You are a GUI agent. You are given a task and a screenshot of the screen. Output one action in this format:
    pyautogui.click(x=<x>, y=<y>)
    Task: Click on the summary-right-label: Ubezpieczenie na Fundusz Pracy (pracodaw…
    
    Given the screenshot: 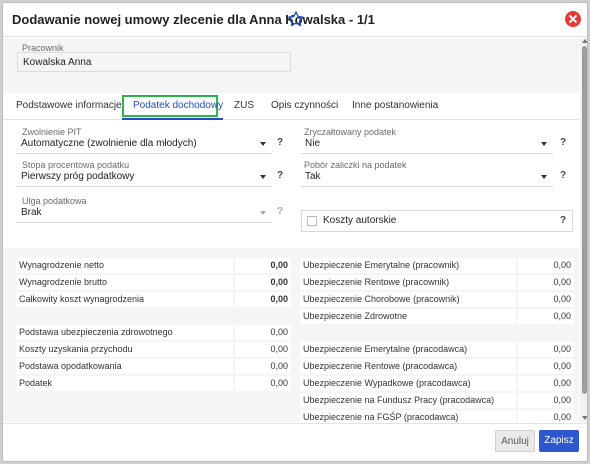 What is the action you would take?
    pyautogui.click(x=399, y=400)
    